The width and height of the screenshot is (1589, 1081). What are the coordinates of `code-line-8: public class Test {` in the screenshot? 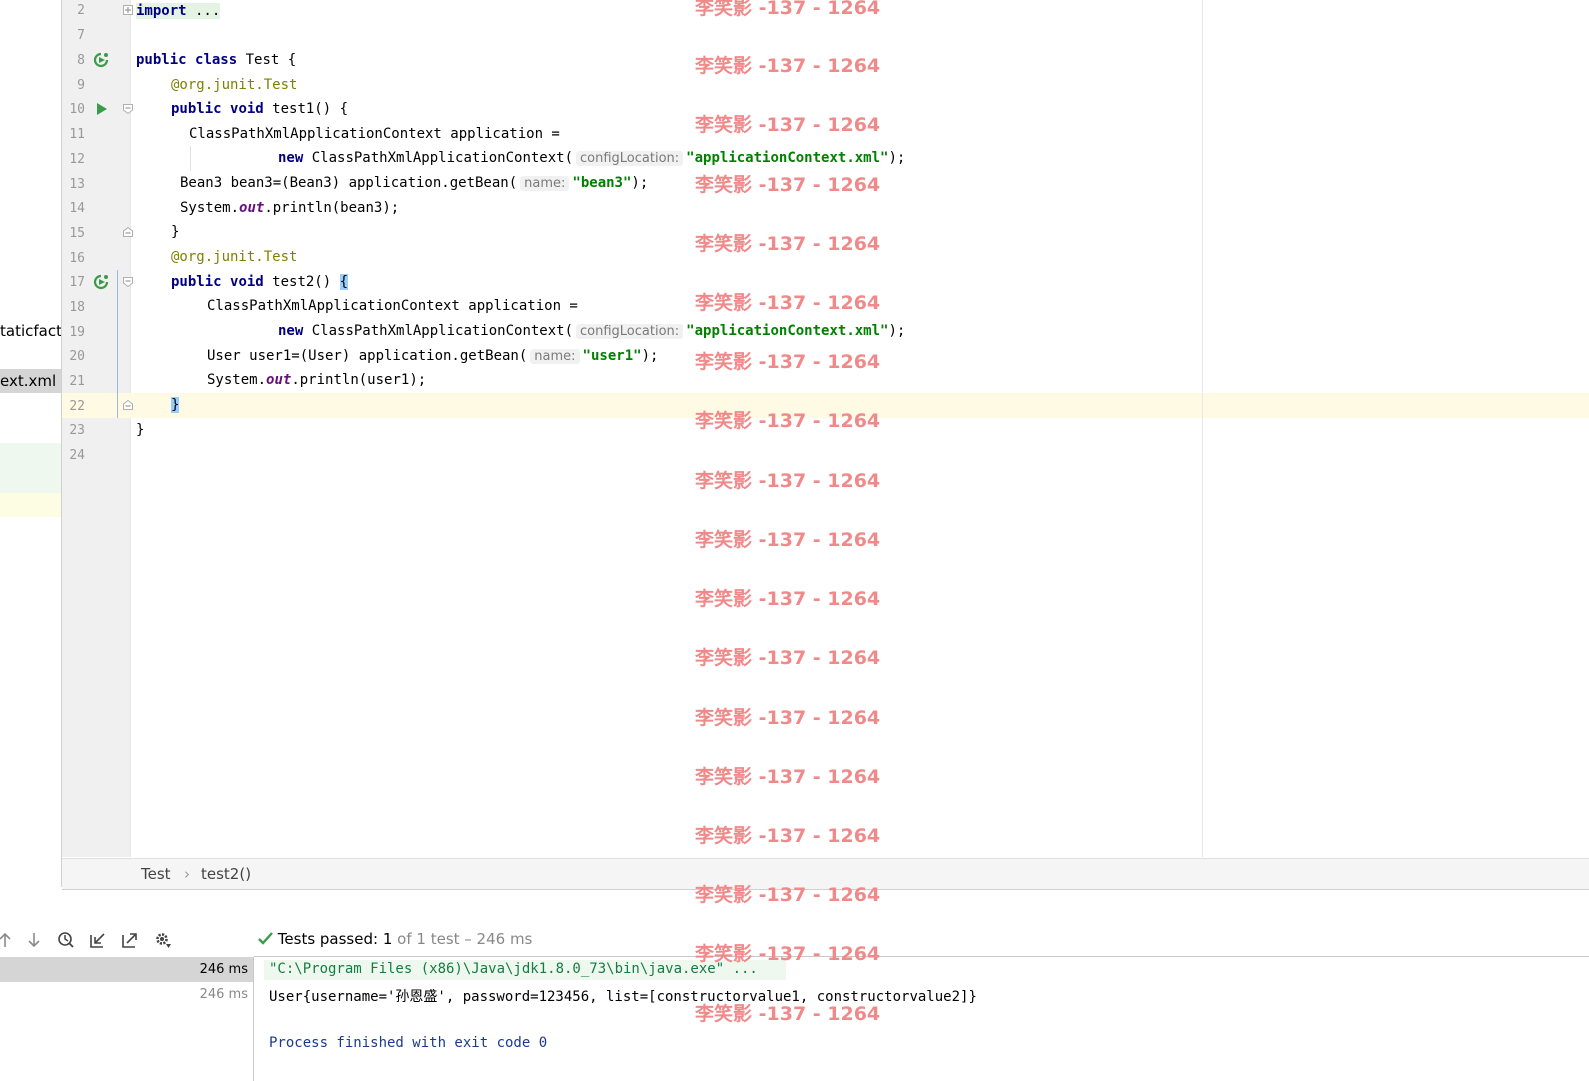 It's located at (216, 60).